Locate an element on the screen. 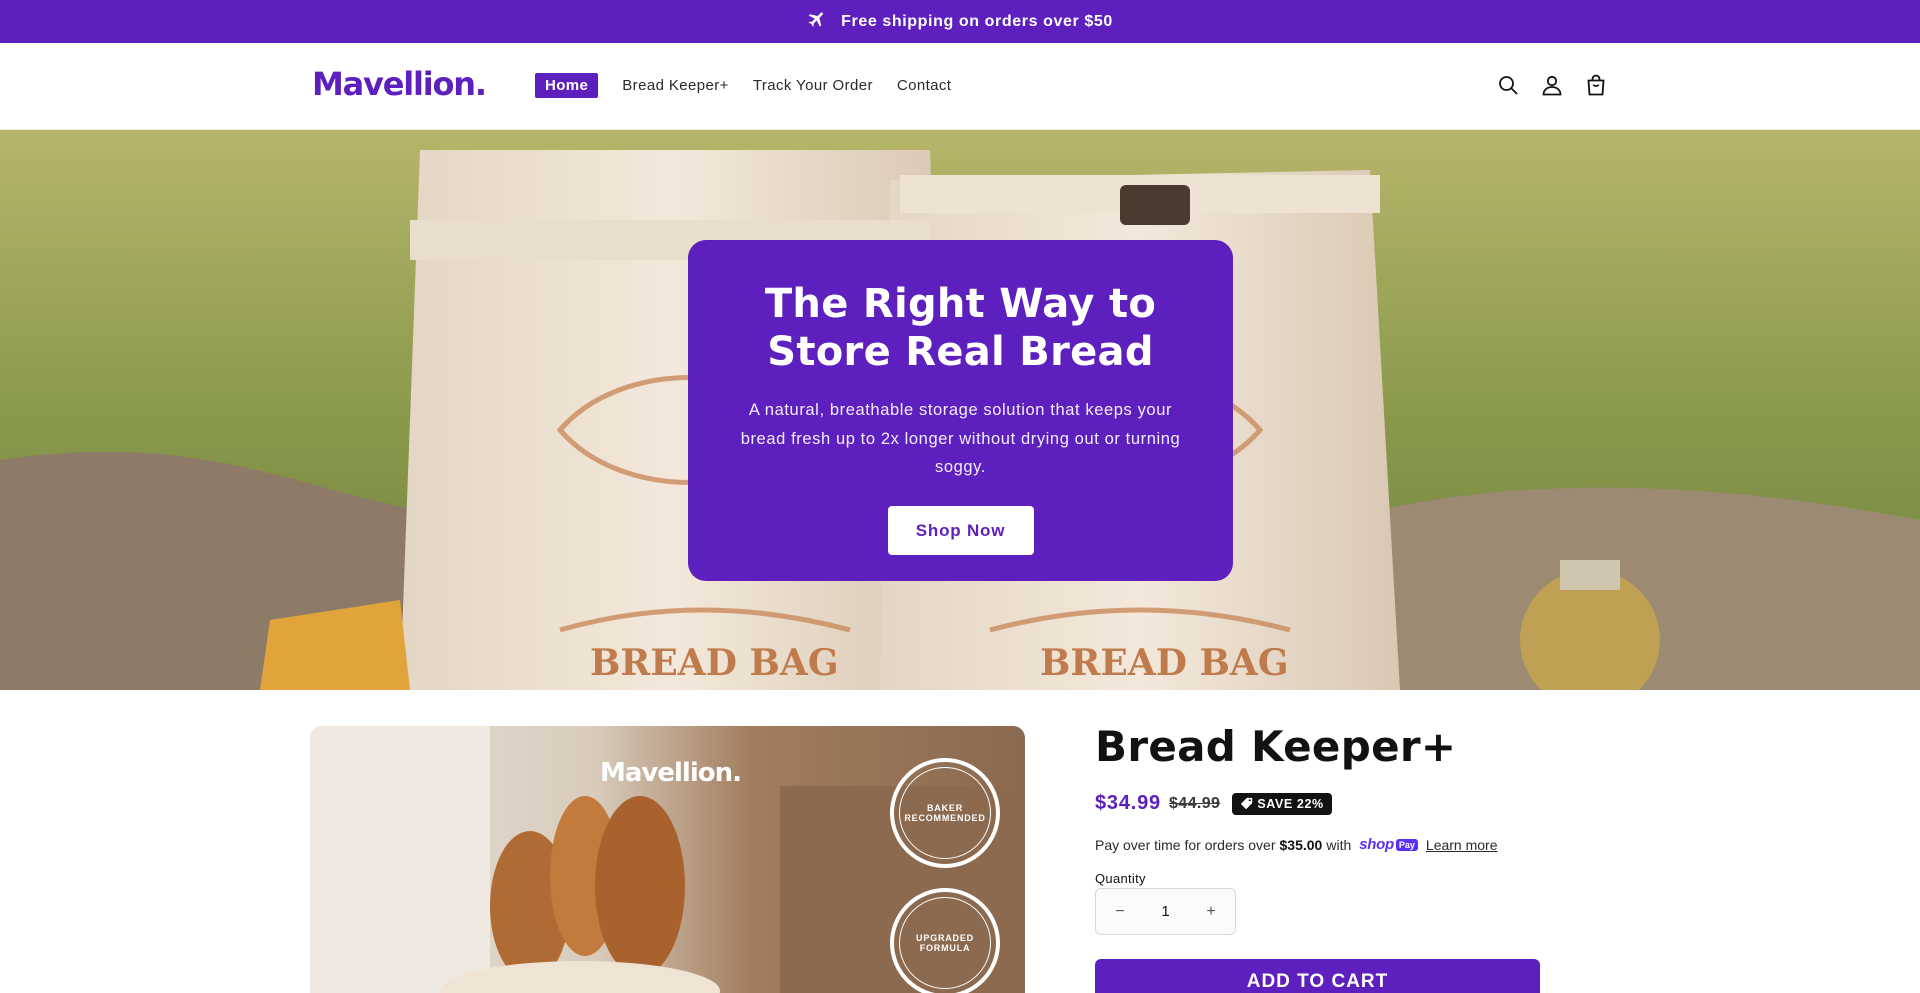 Image resolution: width=1920 pixels, height=993 pixels. product-image-logo: Mavellion. is located at coordinates (671, 773).